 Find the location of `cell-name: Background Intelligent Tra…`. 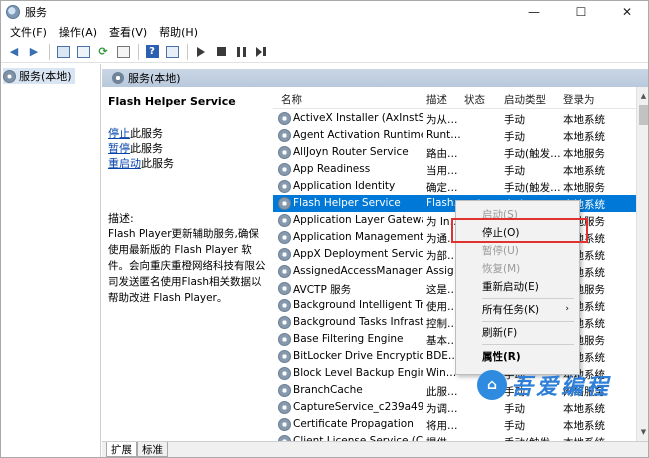

cell-name: Background Intelligent Tra… is located at coordinates (358, 305).